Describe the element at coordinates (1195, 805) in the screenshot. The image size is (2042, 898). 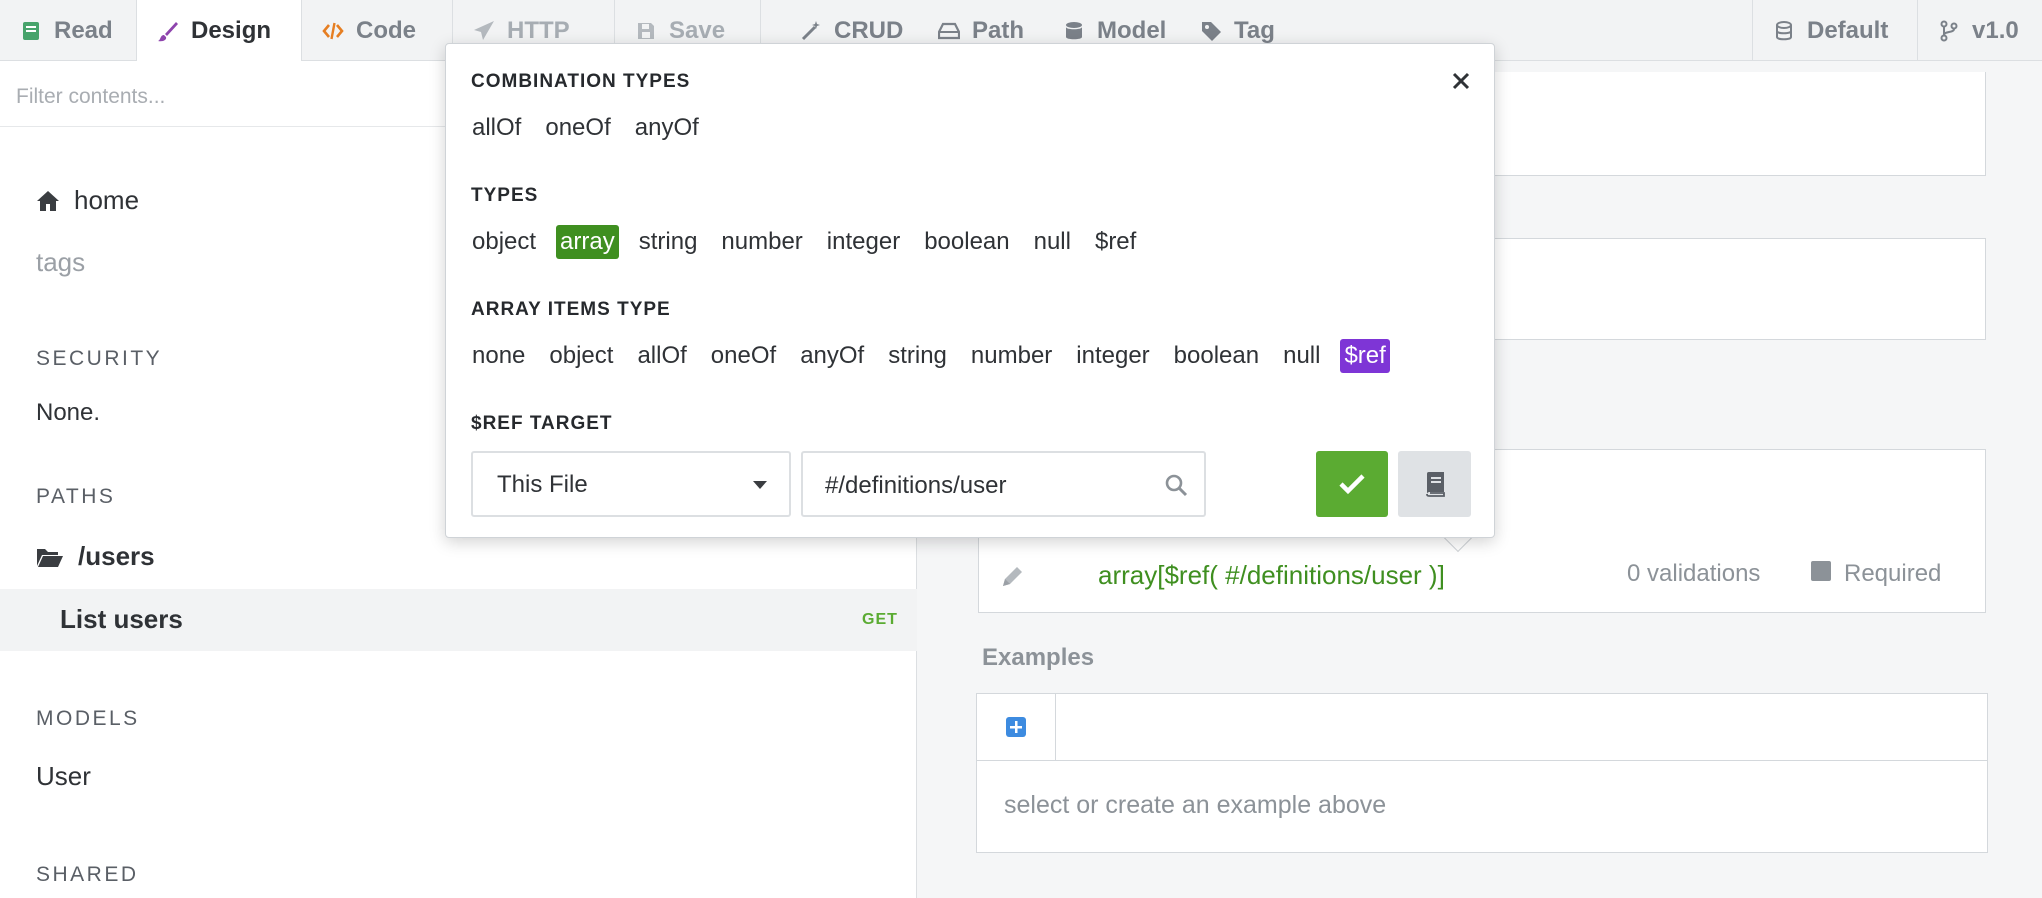
I see `examples-empty-text: select or create an example above` at that location.